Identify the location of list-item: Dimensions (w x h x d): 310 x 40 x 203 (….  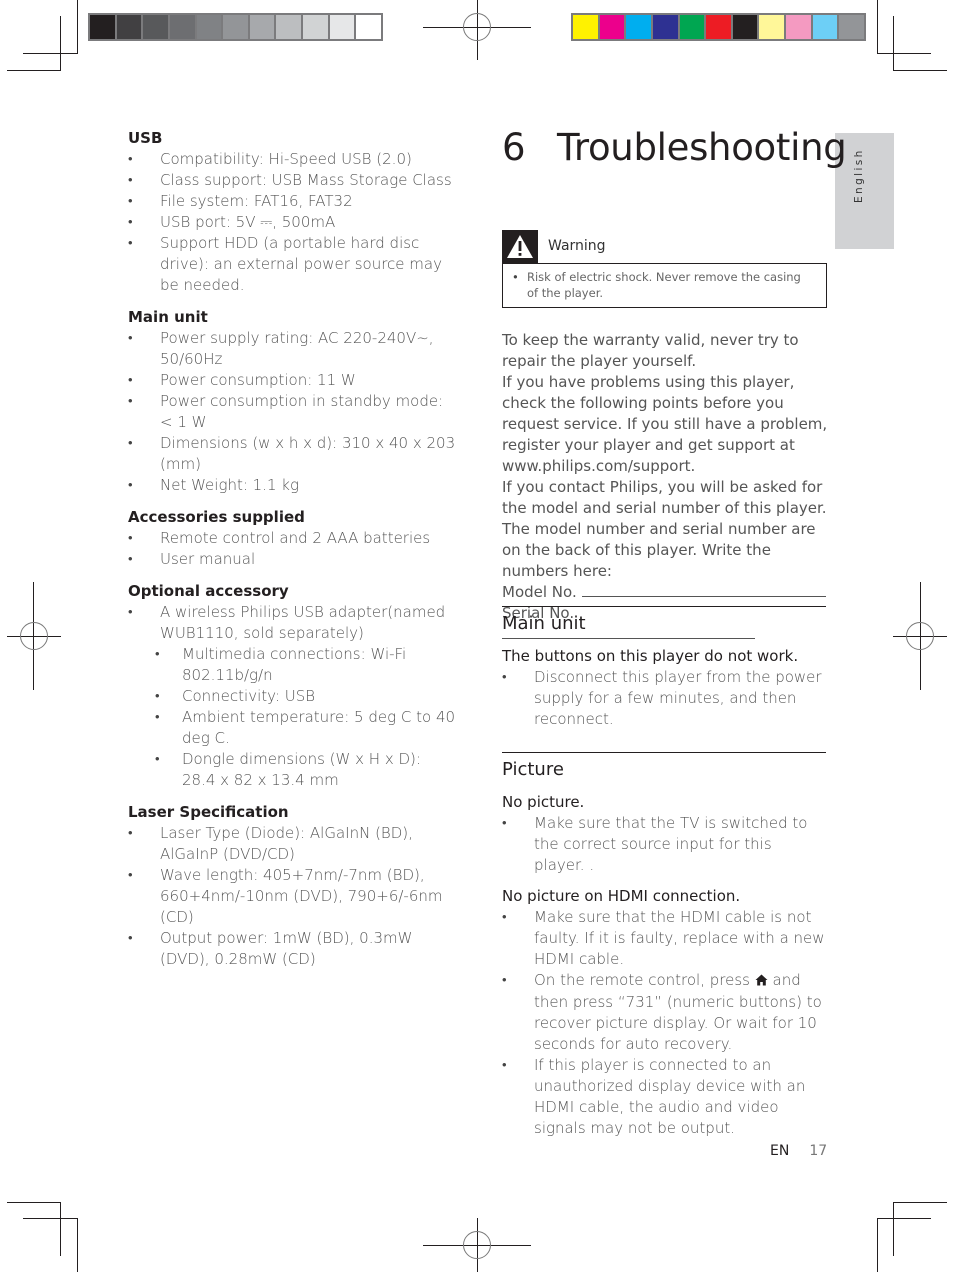
(293, 454).